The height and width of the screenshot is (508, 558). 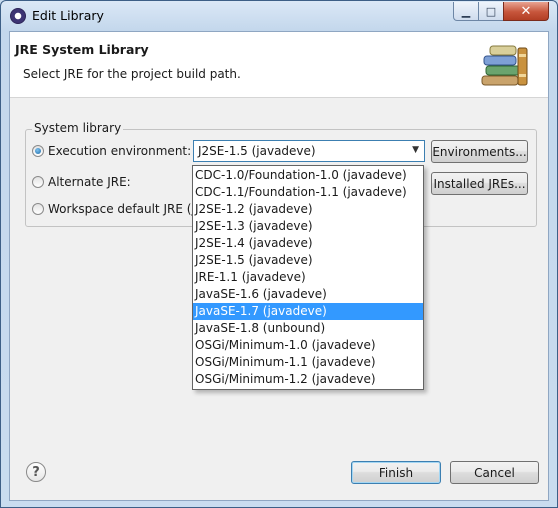 What do you see at coordinates (68, 15) in the screenshot?
I see `window-title: Edit Library` at bounding box center [68, 15].